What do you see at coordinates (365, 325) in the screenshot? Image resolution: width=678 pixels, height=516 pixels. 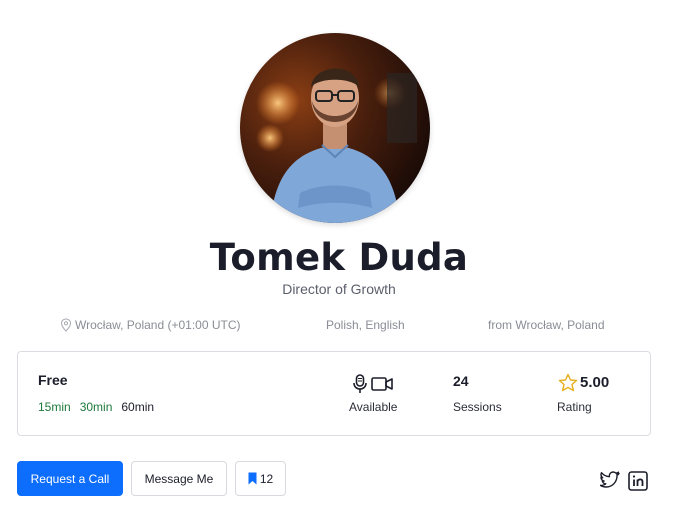 I see `languages-text: Polish, English` at bounding box center [365, 325].